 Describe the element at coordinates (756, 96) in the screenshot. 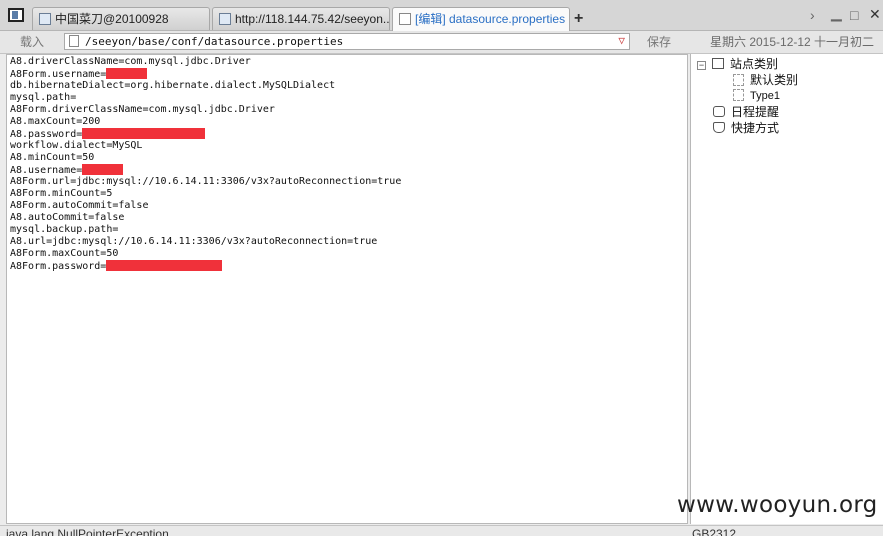

I see `tree-node-type1: Type1` at that location.